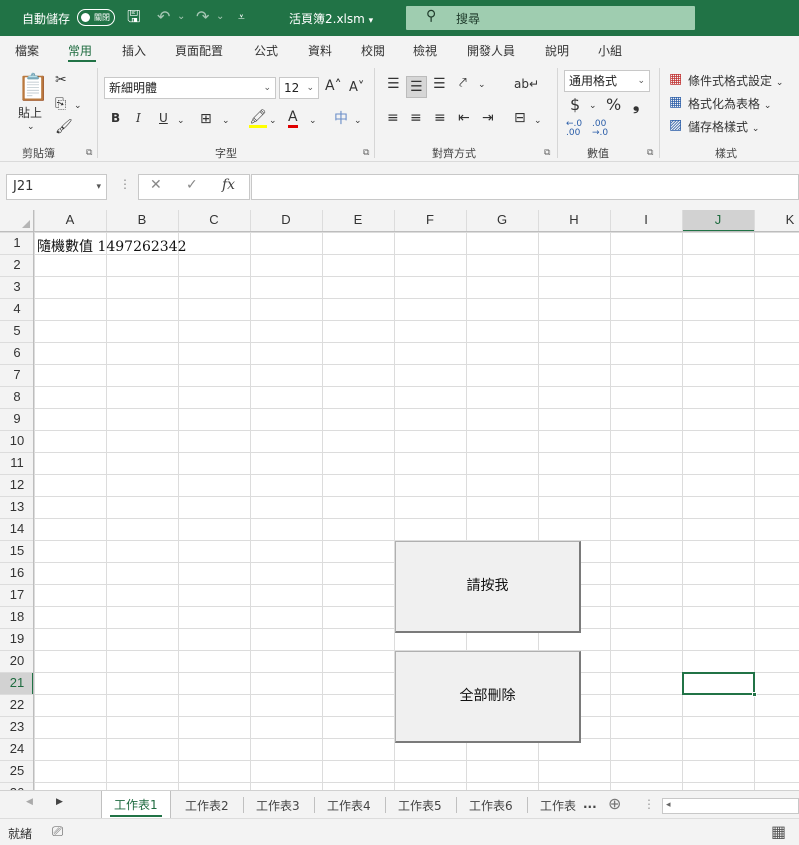 The height and width of the screenshot is (845, 799). Describe the element at coordinates (320, 50) in the screenshot. I see `tab-data: 資料` at that location.